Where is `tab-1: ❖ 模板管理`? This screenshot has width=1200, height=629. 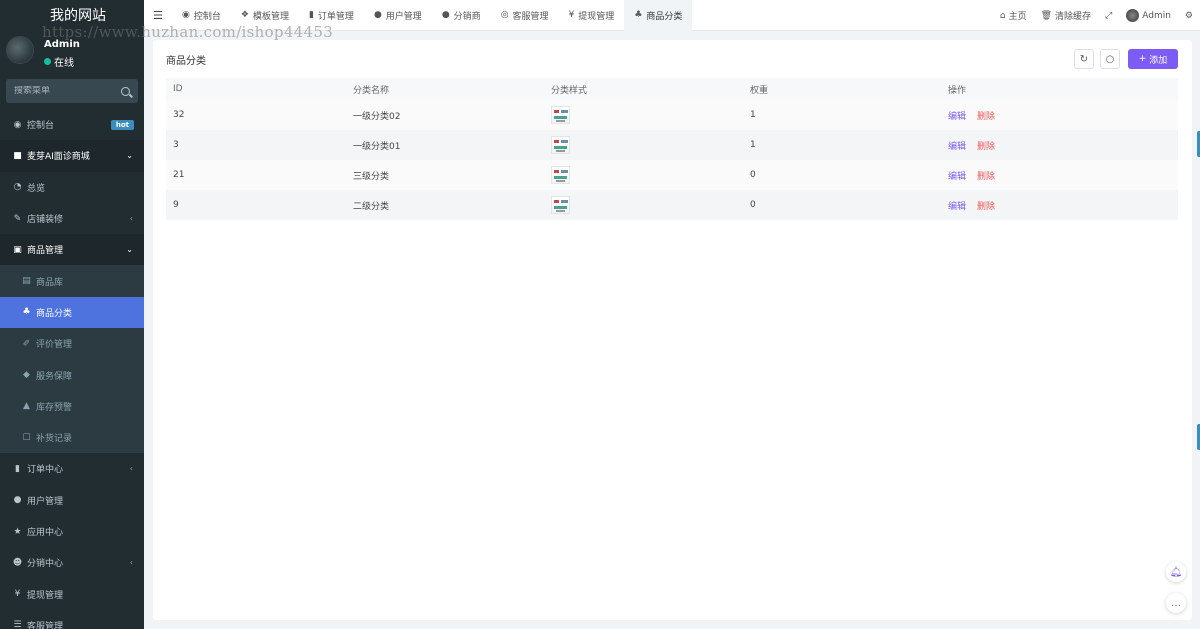
tab-1: ❖ 模板管理 is located at coordinates (265, 15).